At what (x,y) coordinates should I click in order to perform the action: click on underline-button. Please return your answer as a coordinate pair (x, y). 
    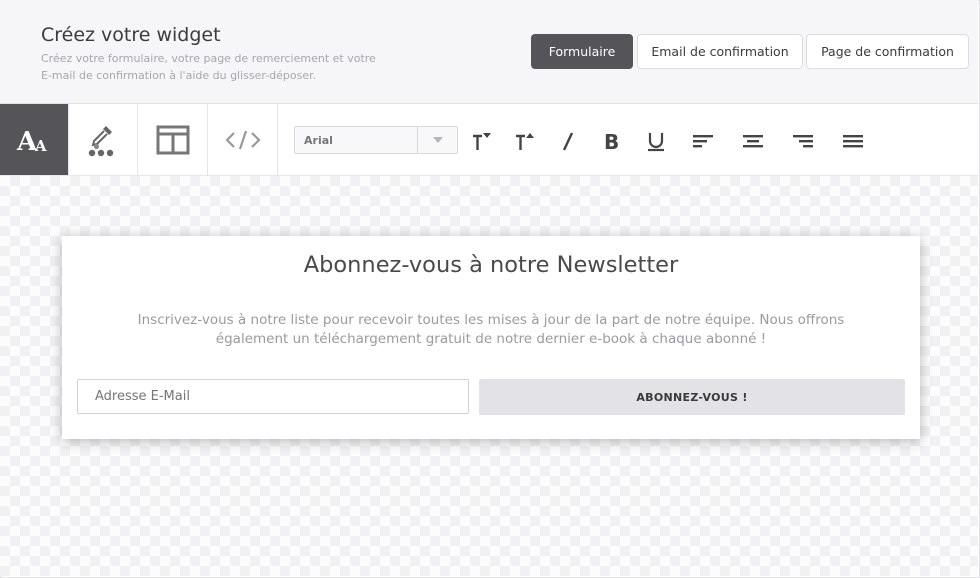
    Looking at the image, I should click on (656, 141).